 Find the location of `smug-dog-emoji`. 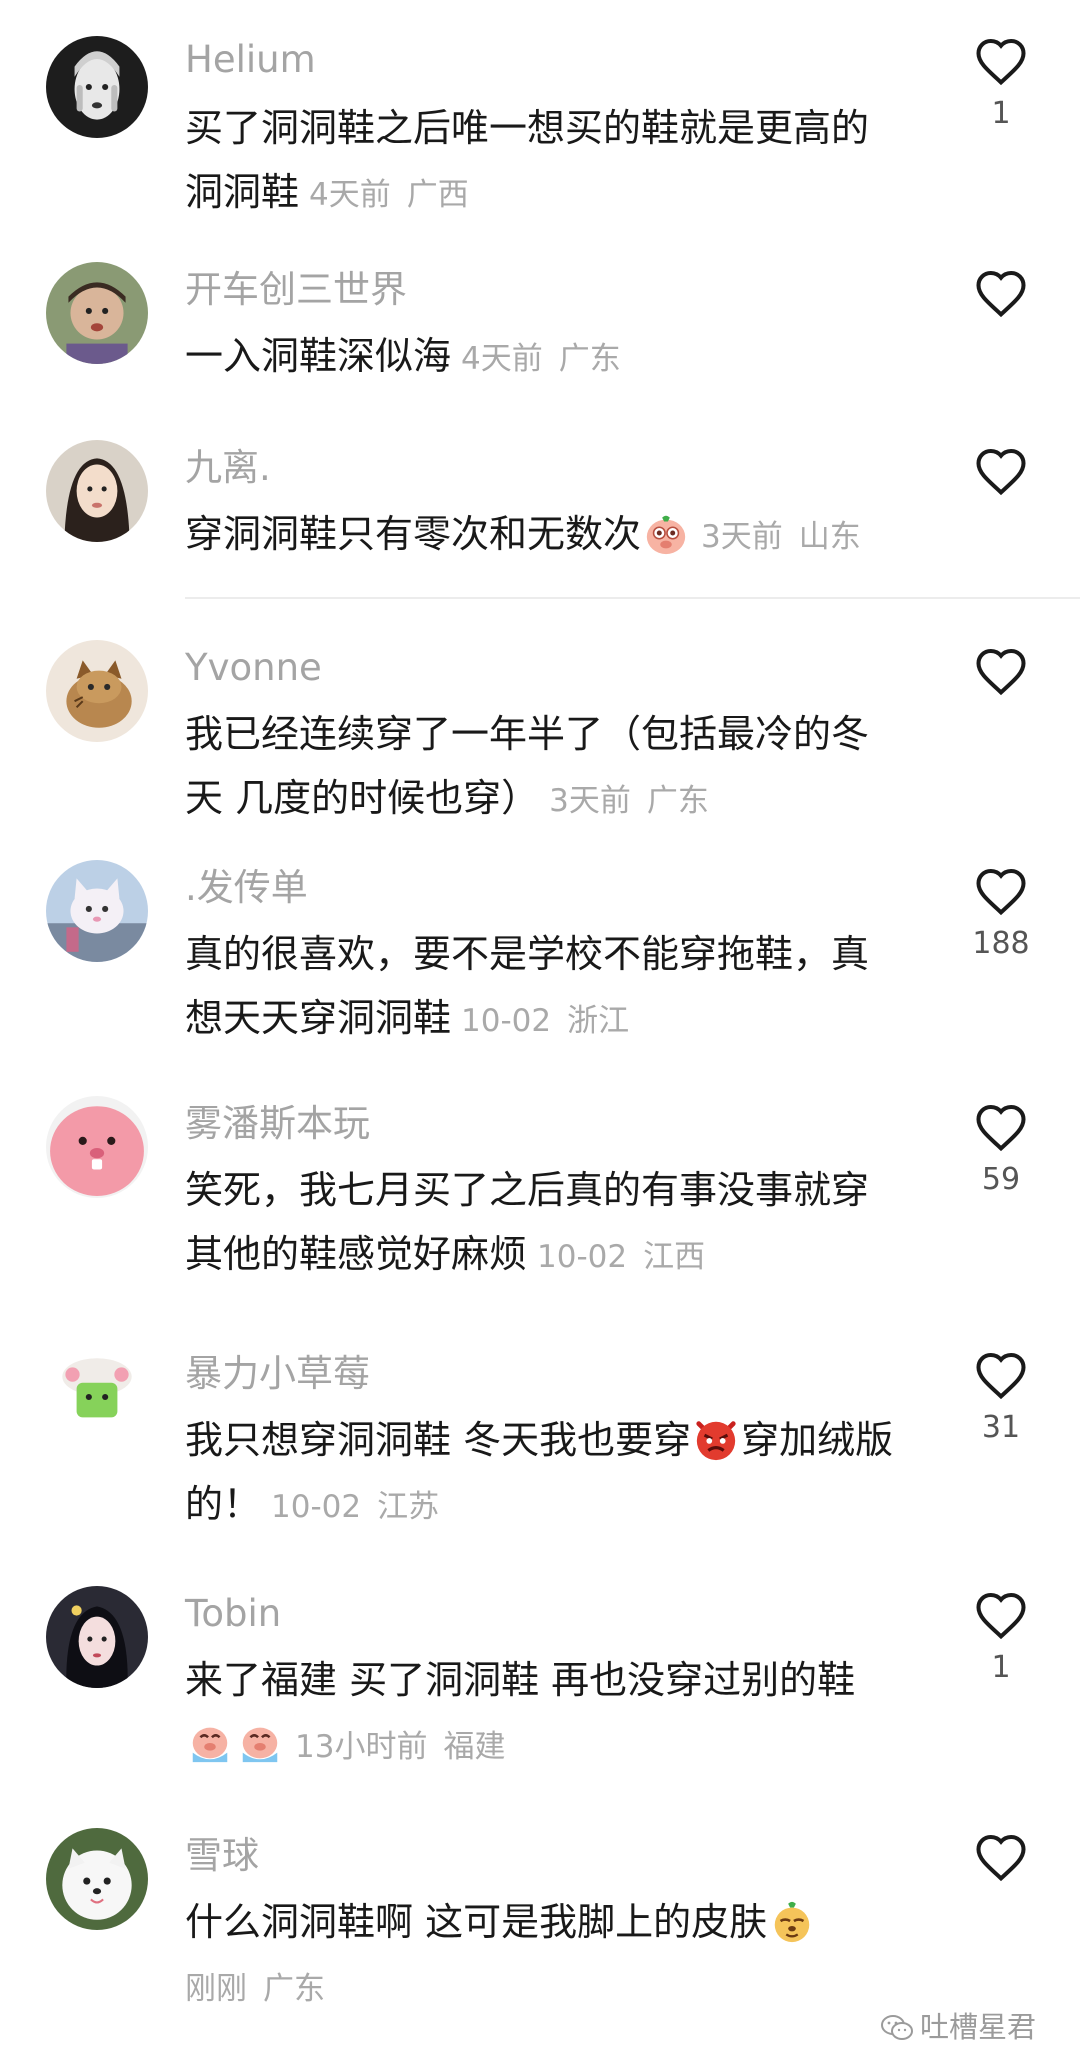

smug-dog-emoji is located at coordinates (792, 1921).